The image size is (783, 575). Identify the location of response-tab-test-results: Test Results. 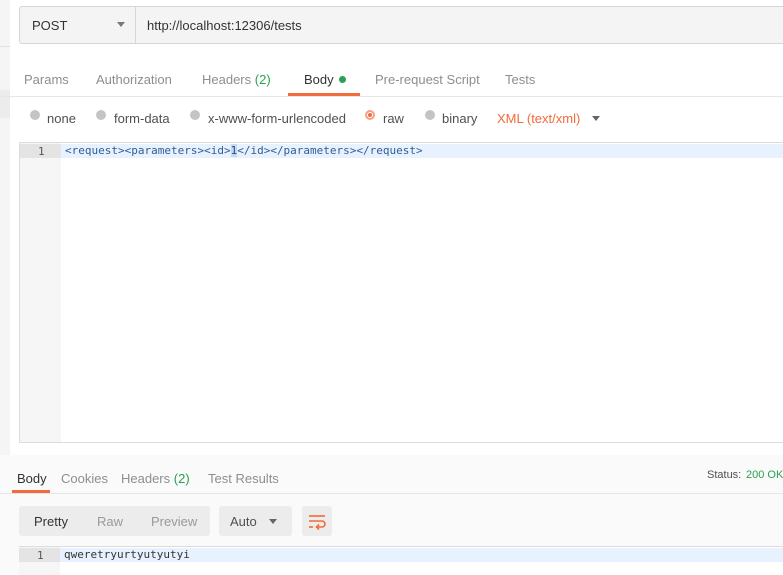
(243, 478).